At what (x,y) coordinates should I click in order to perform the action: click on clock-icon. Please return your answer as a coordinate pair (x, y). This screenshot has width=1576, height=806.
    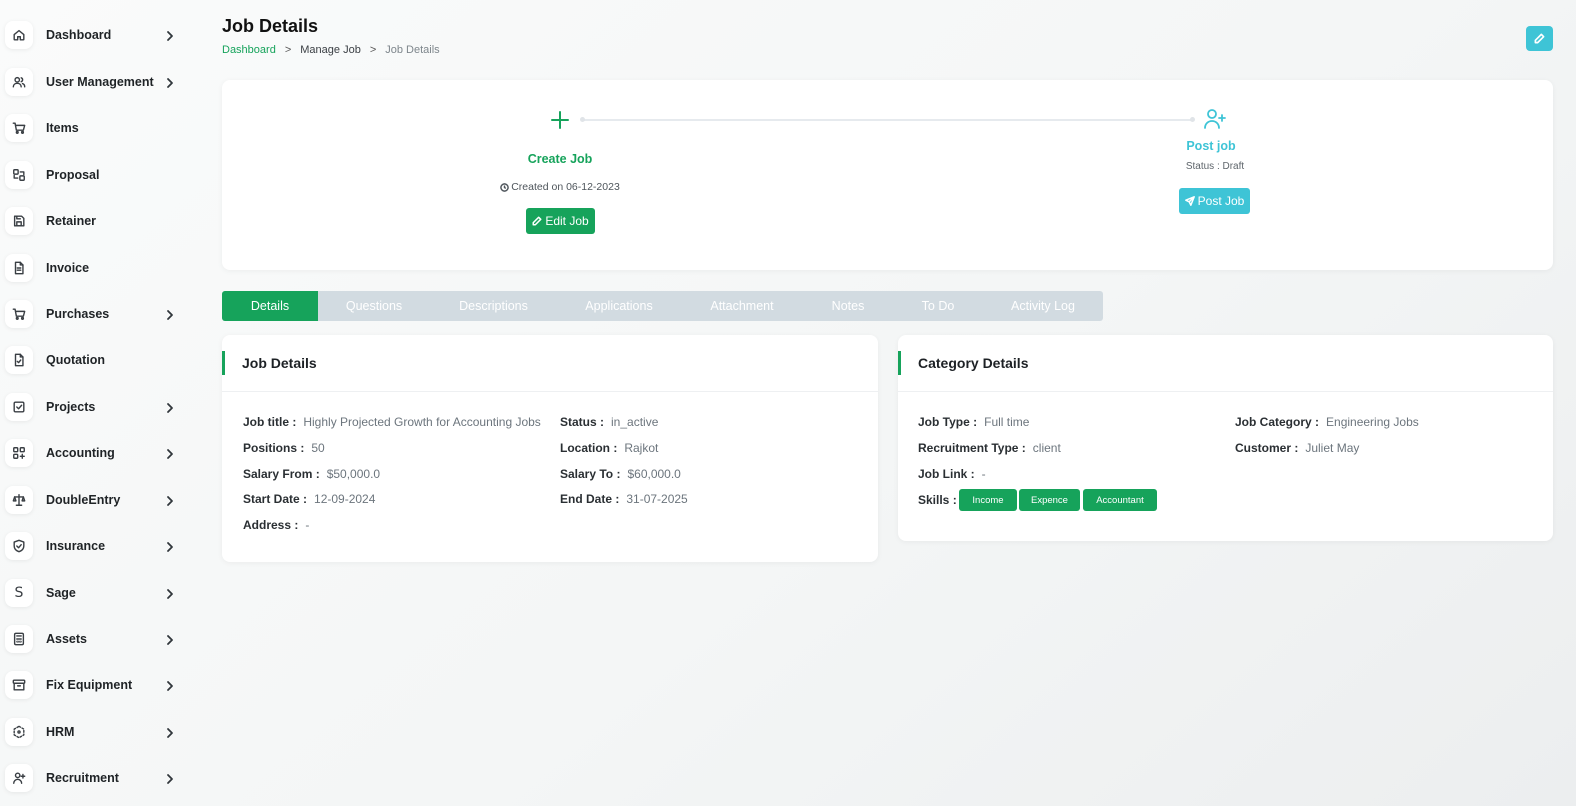
    Looking at the image, I should click on (505, 187).